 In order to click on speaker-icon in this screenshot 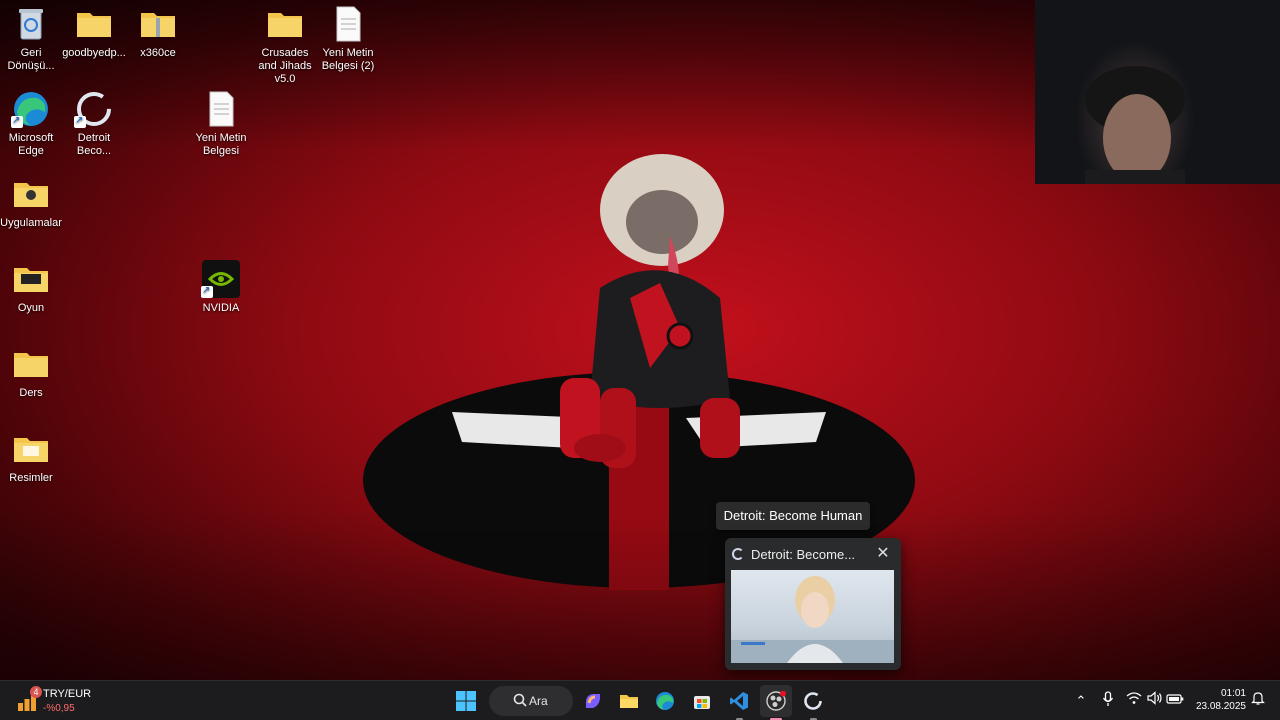, I will do `click(1155, 701)`.